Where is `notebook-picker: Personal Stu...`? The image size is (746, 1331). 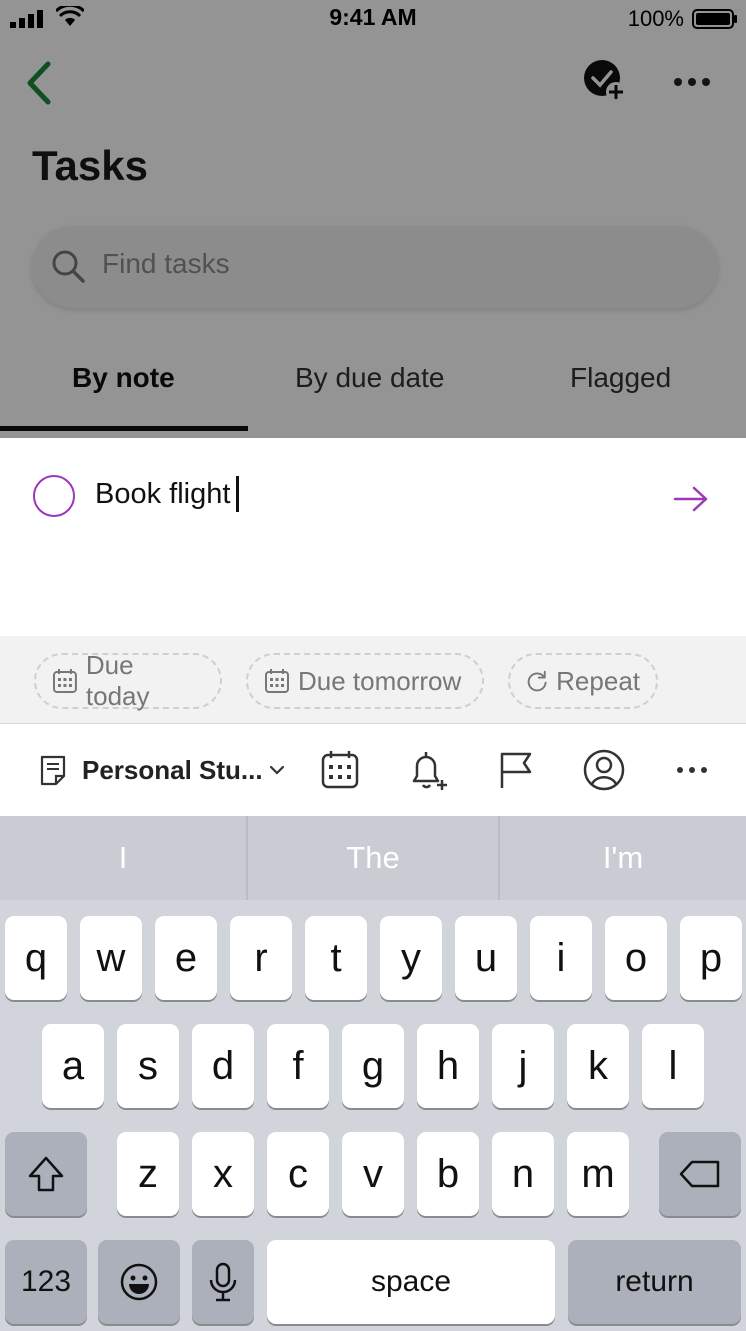 notebook-picker: Personal Stu... is located at coordinates (161, 770).